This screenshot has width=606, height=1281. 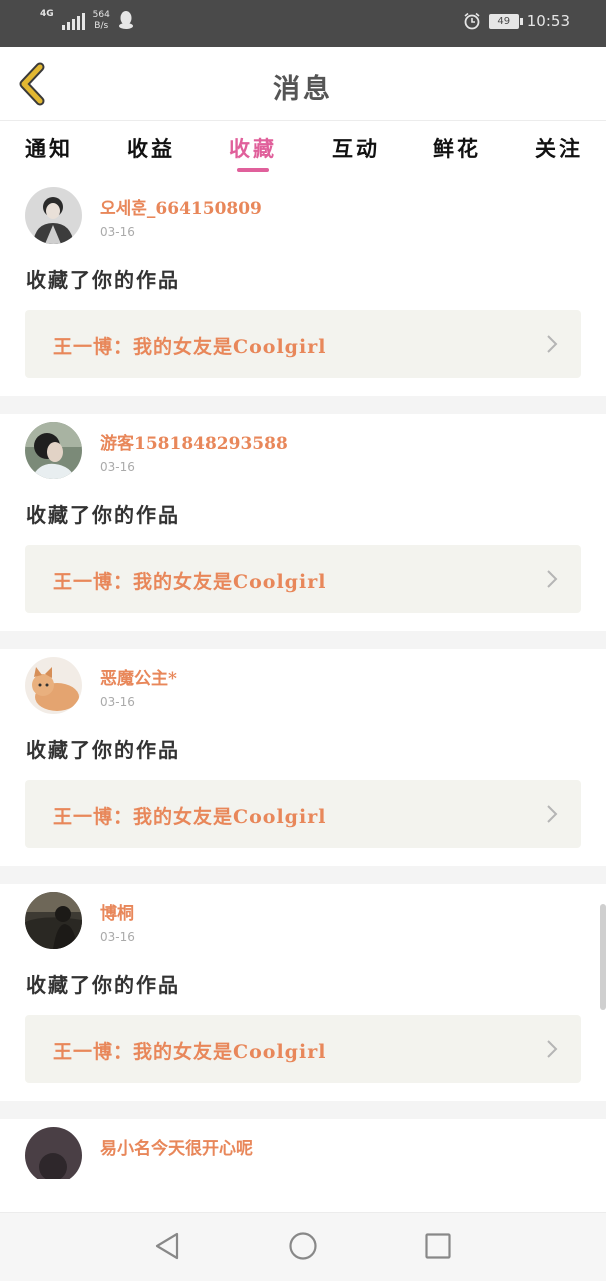 I want to click on tab-bar: 通知 收益 收藏 互动 鲜花 关注, so click(x=303, y=150).